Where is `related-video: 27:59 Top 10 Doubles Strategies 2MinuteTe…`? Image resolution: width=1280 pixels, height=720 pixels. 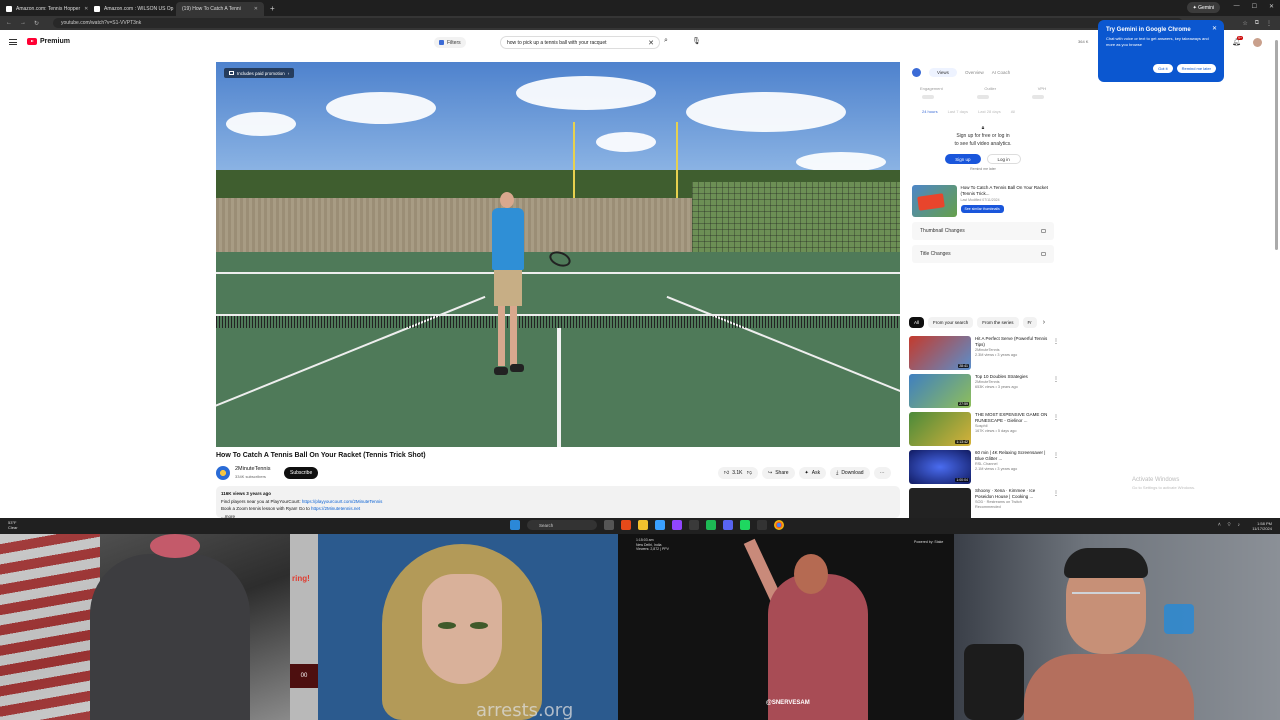 related-video: 27:59 Top 10 Doubles Strategies 2MinuteTe… is located at coordinates (985, 393).